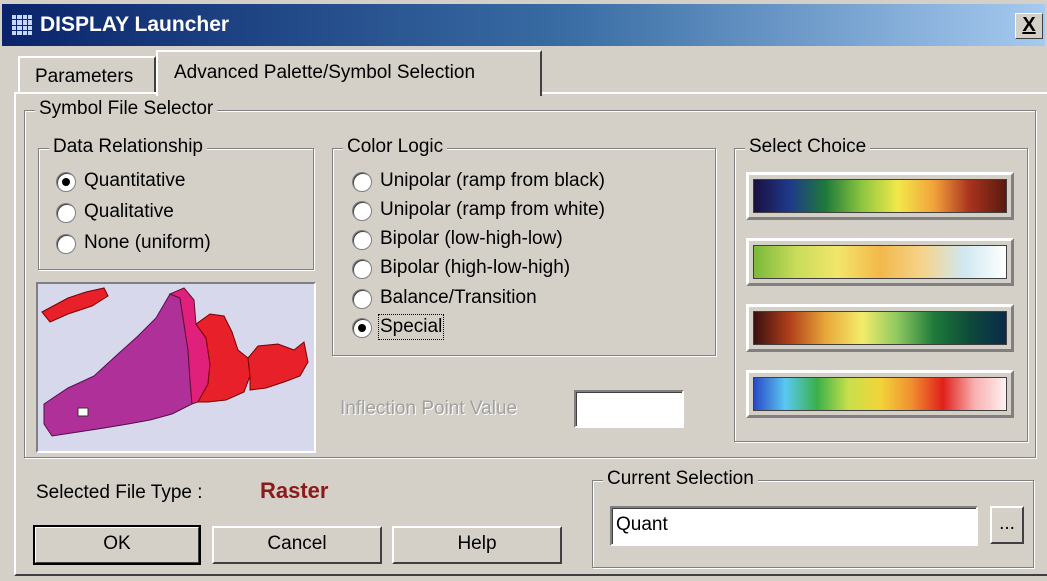 The image size is (1047, 581). What do you see at coordinates (794, 526) in the screenshot?
I see `current-selection-input: Quant` at bounding box center [794, 526].